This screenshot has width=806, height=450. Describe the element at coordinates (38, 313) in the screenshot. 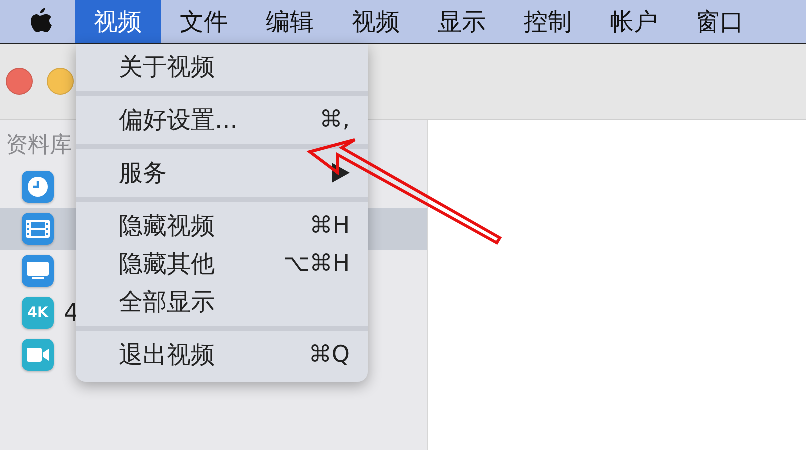

I see `badge-icon: 4K` at that location.